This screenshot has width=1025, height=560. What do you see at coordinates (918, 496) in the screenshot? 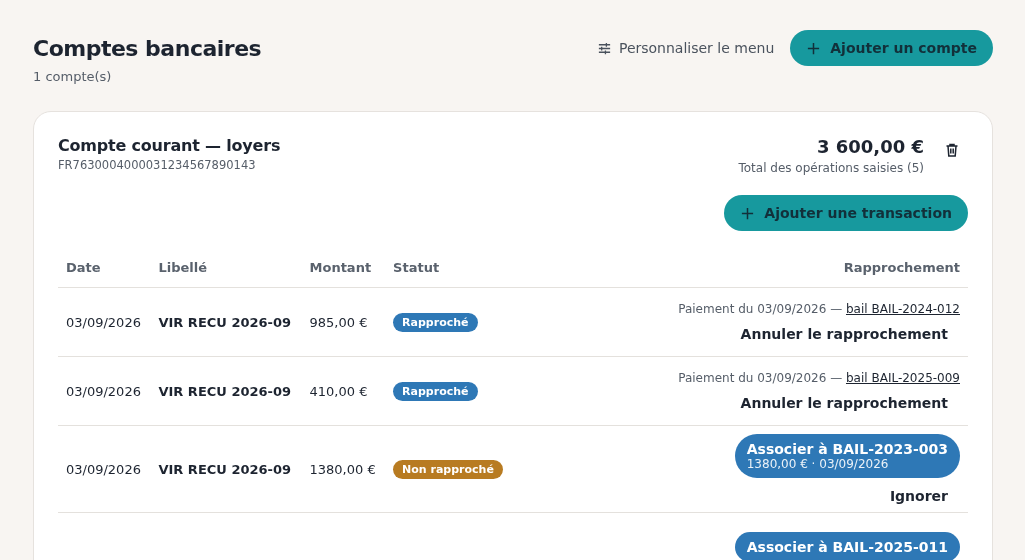
I see `ignore-button: Ignorer` at bounding box center [918, 496].